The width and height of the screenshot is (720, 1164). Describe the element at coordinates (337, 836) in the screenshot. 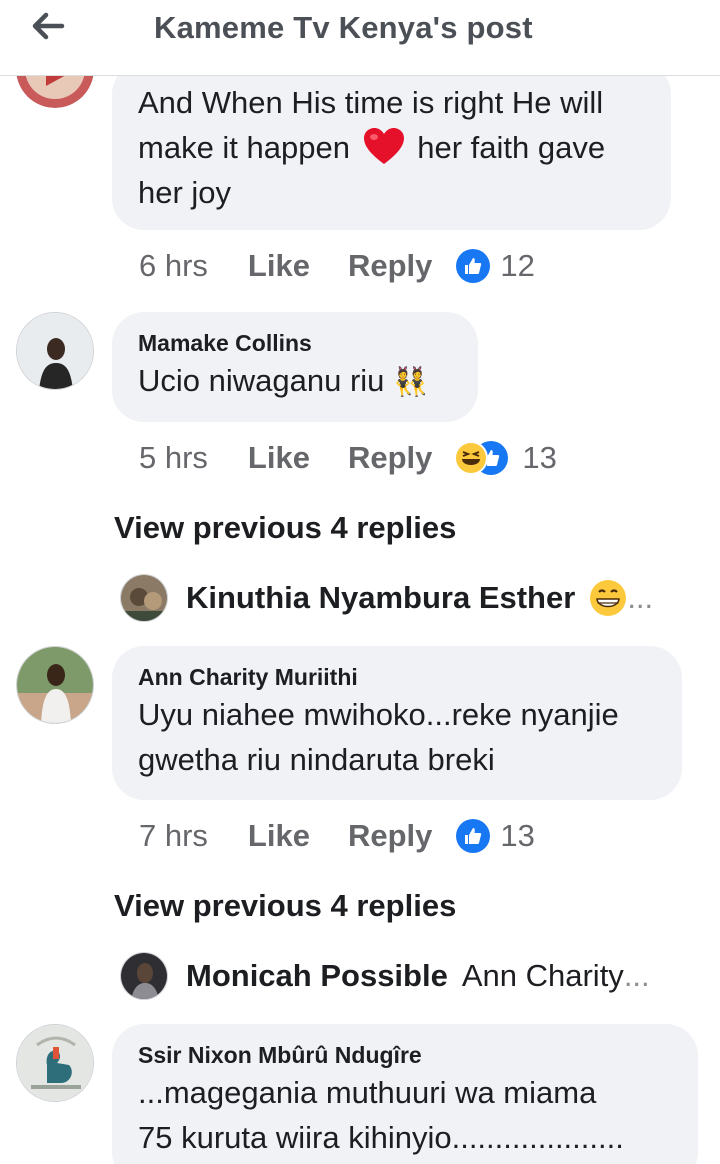

I see `comment-actions: 7 hrs Like Reply 13` at that location.